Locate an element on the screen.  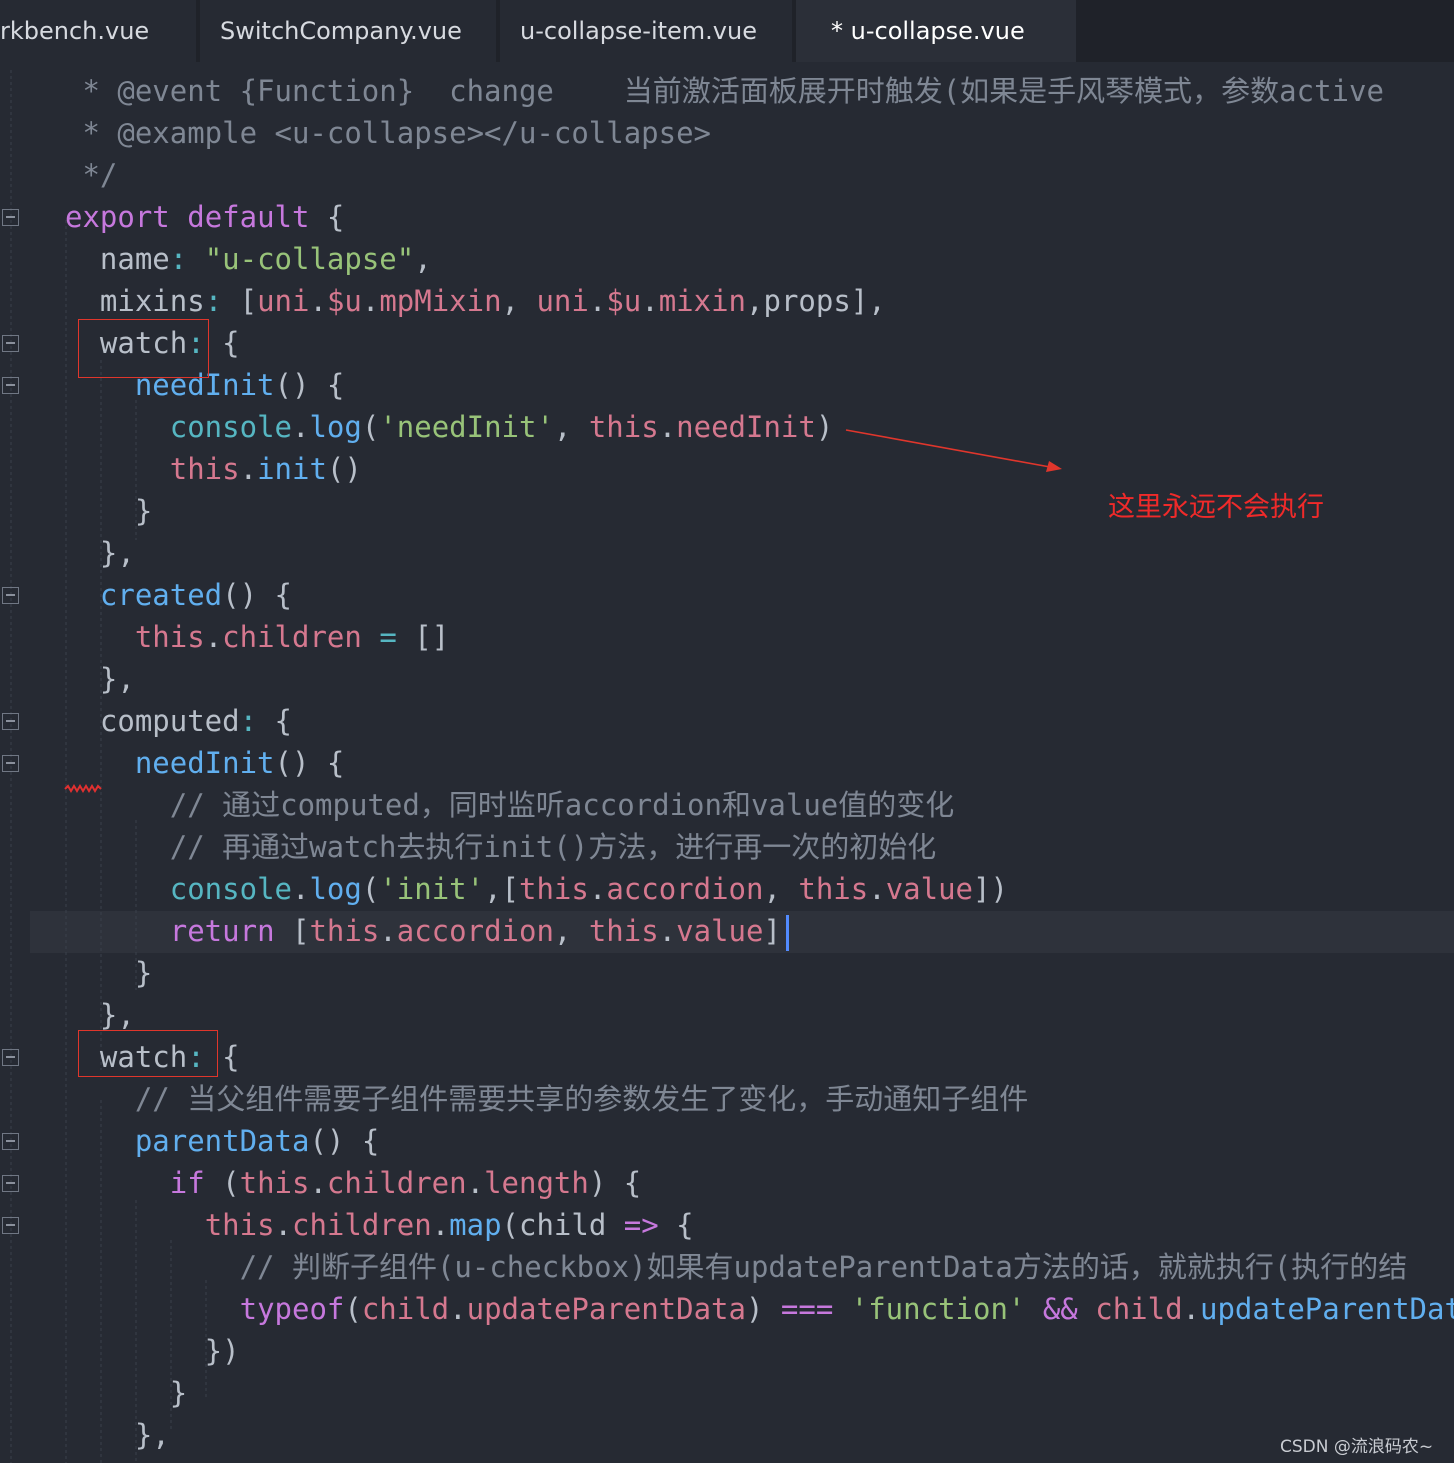
annotation-arrow is located at coordinates (953, 450).